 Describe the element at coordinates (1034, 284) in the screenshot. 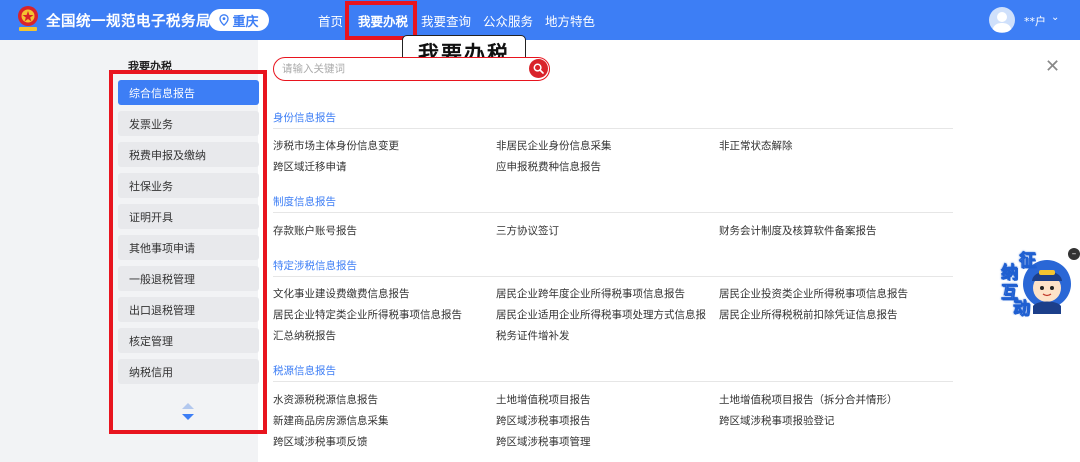

I see `tax-interaction-widget: 征 纳 互 动` at that location.